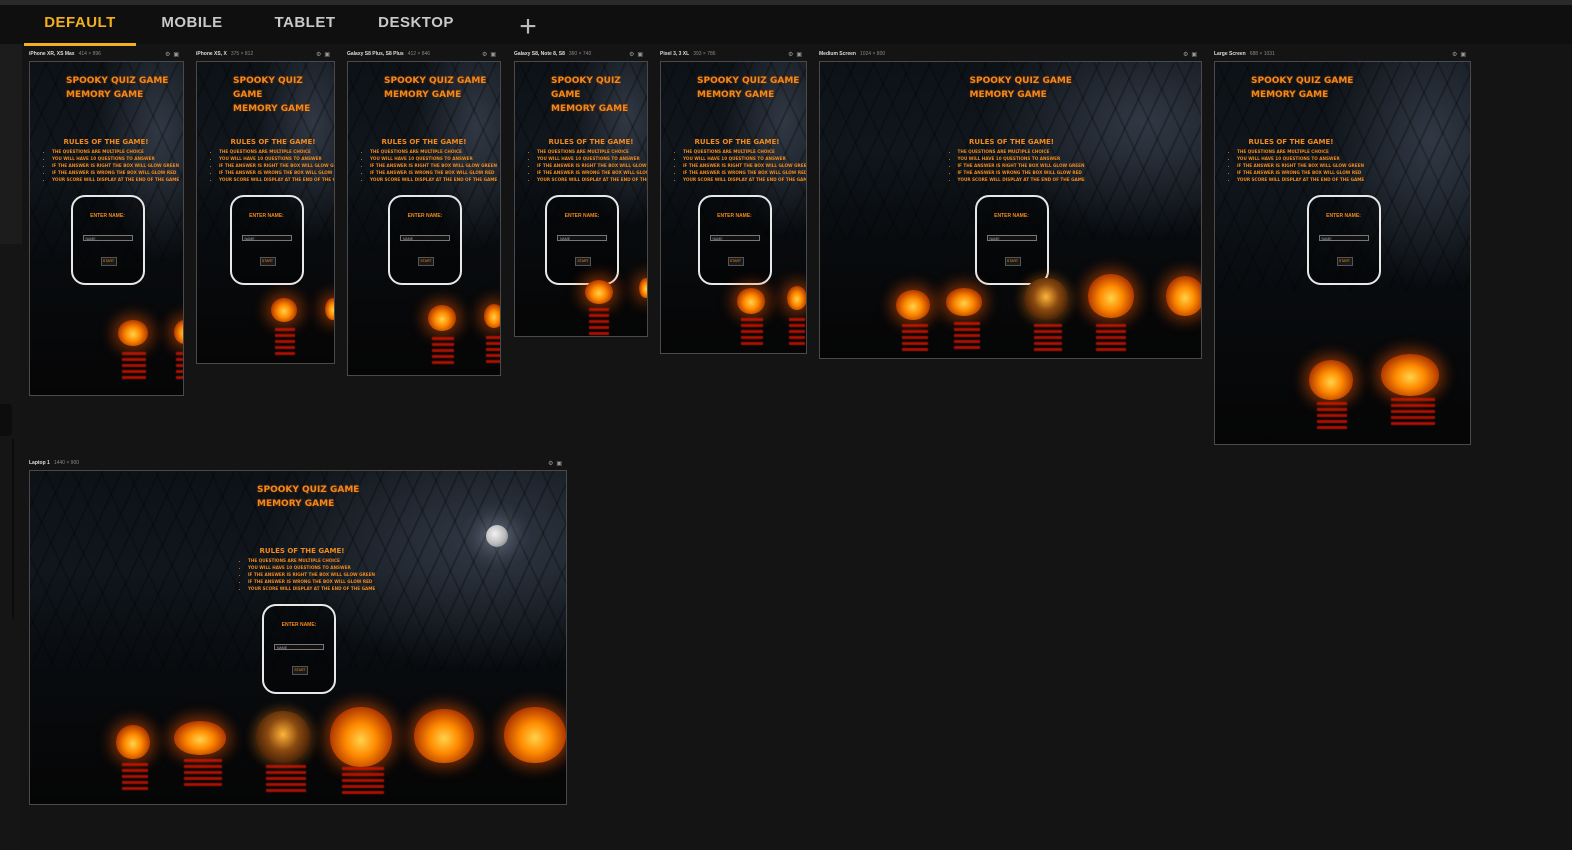 This screenshot has width=1572, height=850. Describe the element at coordinates (211, 54) in the screenshot. I see `device-name: iPhone XS, X` at that location.